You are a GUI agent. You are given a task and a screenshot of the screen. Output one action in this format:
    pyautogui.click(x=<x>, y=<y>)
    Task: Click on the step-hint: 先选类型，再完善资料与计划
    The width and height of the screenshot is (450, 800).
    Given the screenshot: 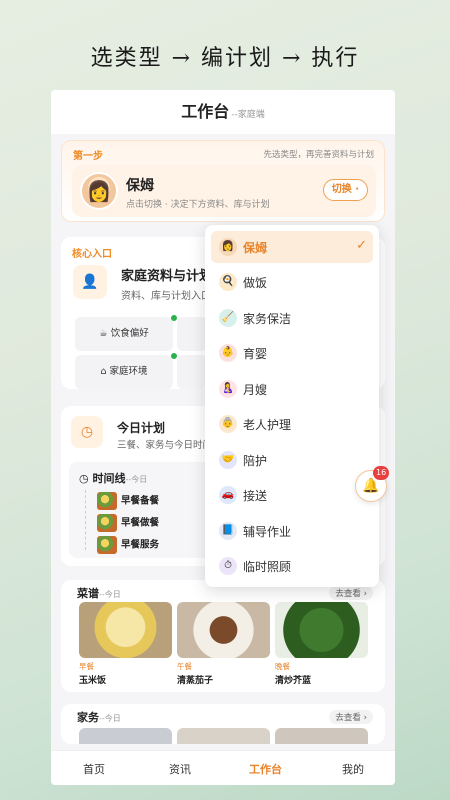 What is the action you would take?
    pyautogui.click(x=318, y=155)
    